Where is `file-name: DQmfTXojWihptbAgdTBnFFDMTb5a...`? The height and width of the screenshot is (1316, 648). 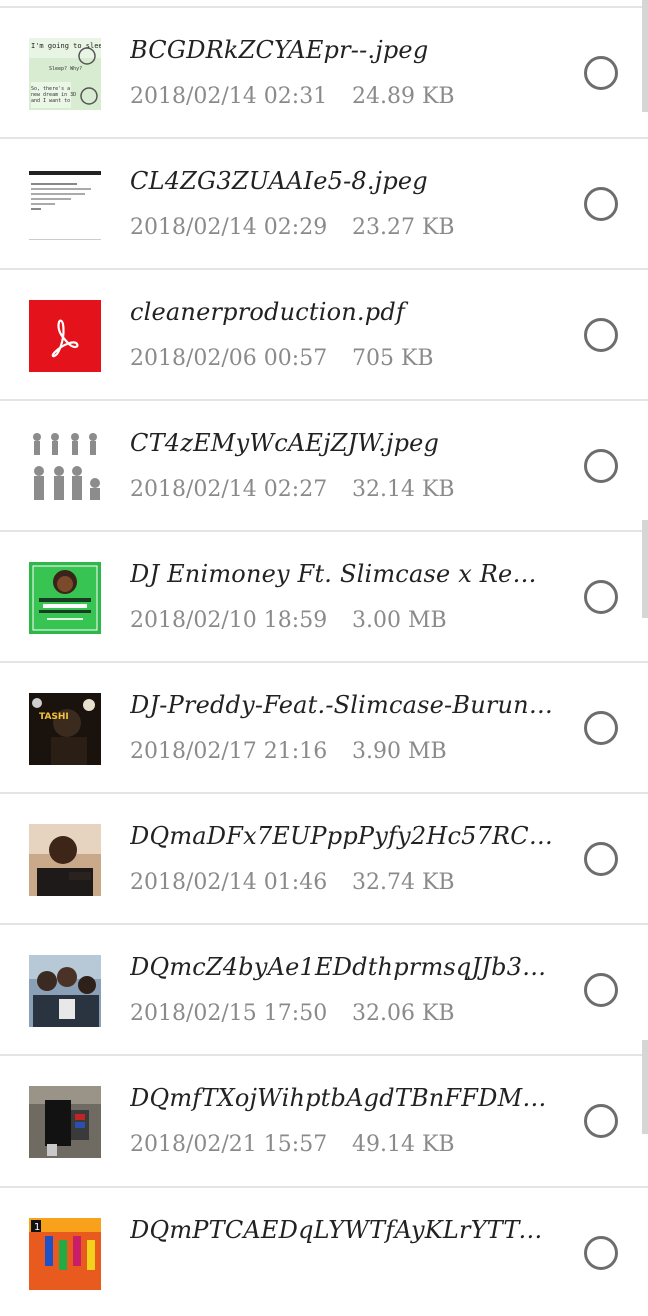 file-name: DQmfTXojWihptbAgdTBnFFDMTb5a... is located at coordinates (344, 1098).